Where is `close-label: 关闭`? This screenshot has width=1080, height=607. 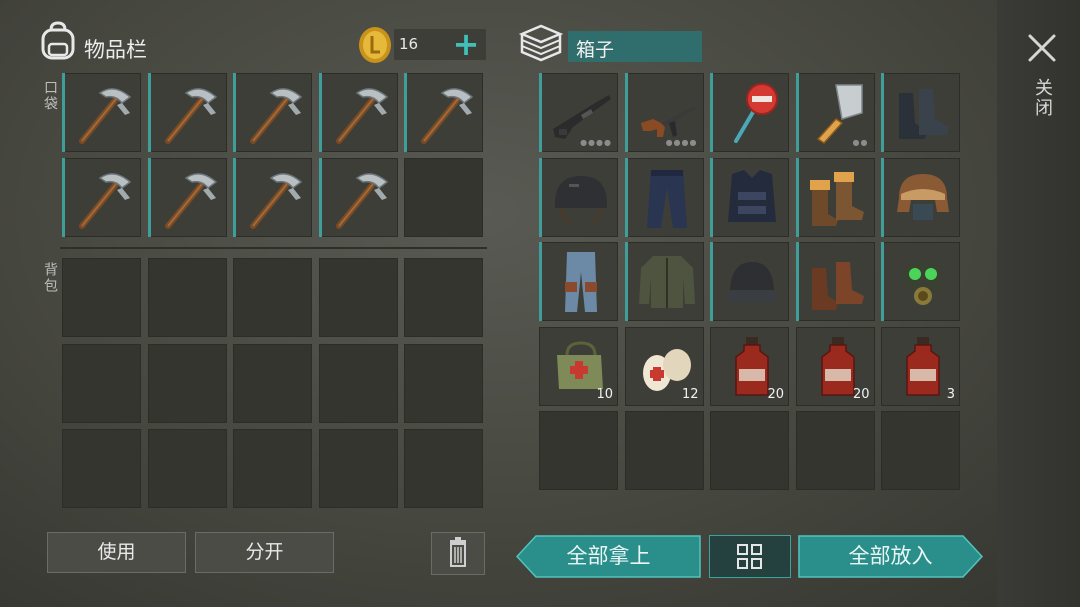
close-label: 关闭 is located at coordinates (1041, 98).